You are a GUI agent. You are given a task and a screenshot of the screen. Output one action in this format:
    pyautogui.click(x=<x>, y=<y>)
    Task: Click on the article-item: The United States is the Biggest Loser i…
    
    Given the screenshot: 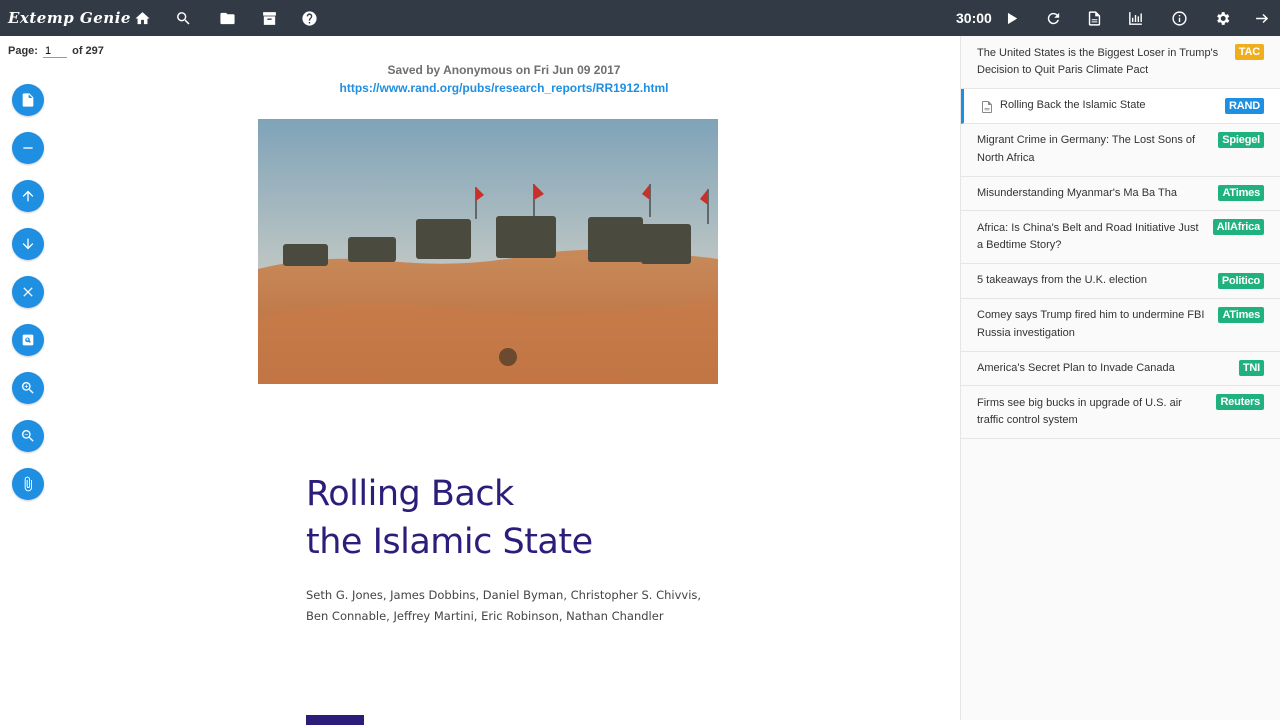 What is the action you would take?
    pyautogui.click(x=1120, y=62)
    